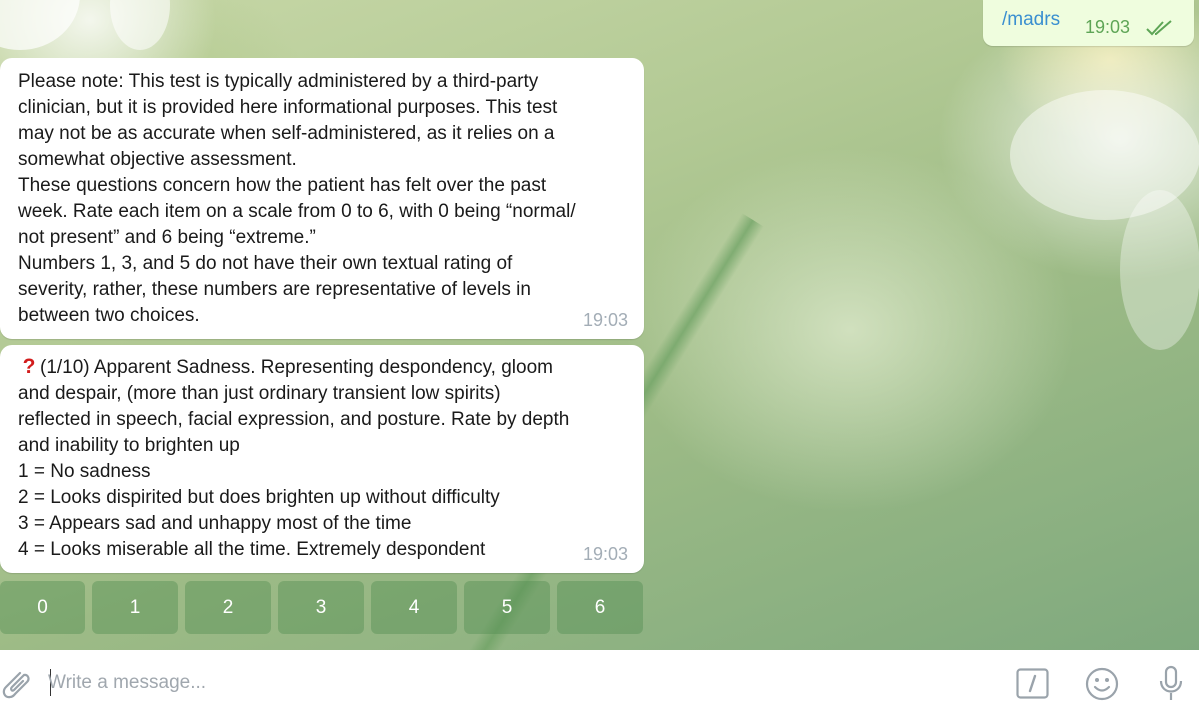  What do you see at coordinates (157, 159) in the screenshot?
I see `message-line: somewhat objective assessment.` at bounding box center [157, 159].